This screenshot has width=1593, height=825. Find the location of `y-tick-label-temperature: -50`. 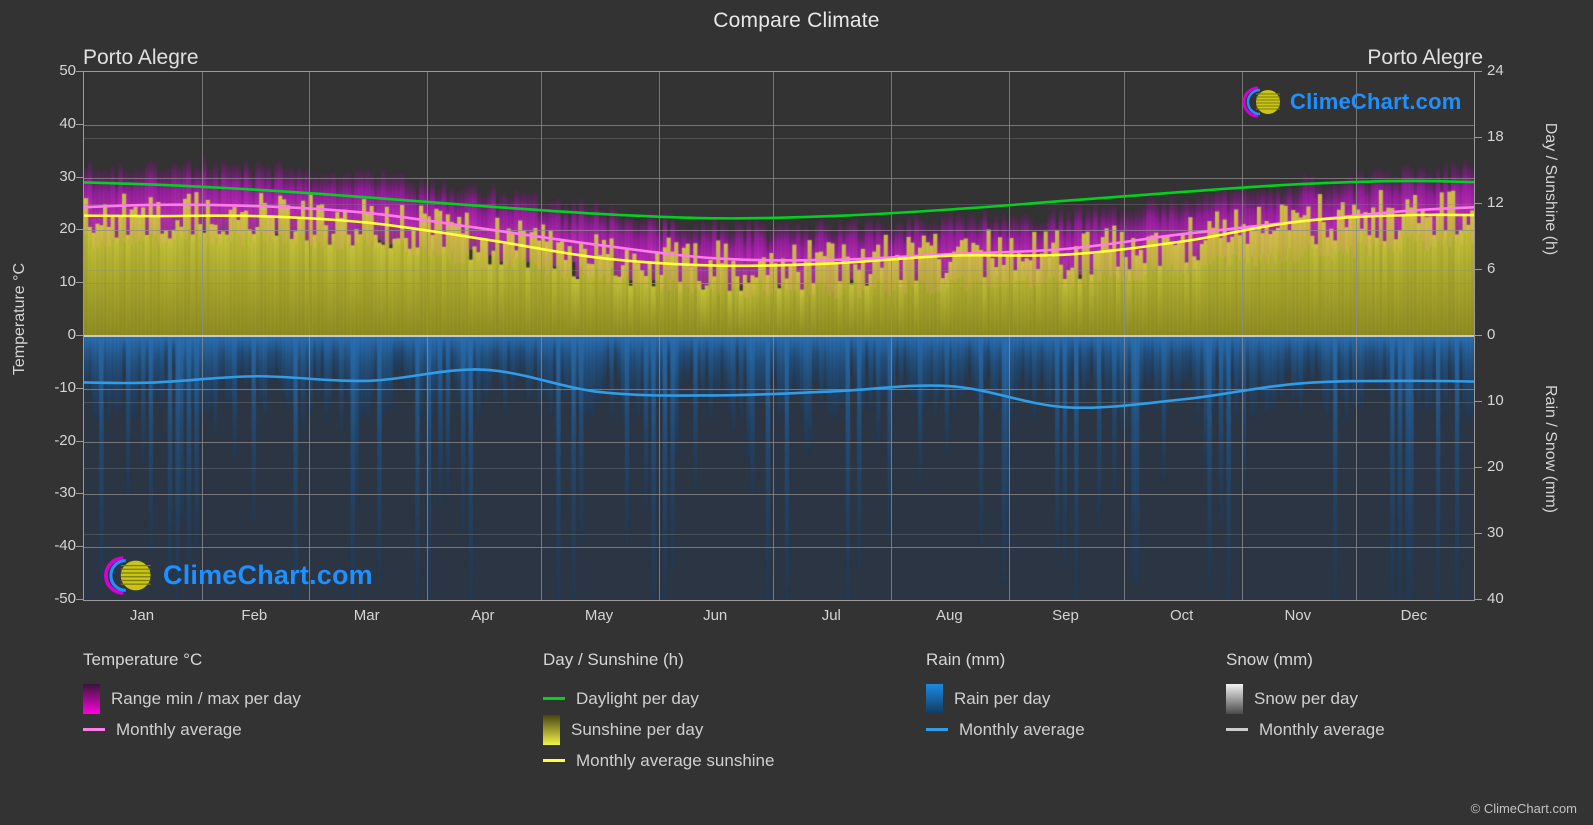

y-tick-label-temperature: -50 is located at coordinates (65, 598).